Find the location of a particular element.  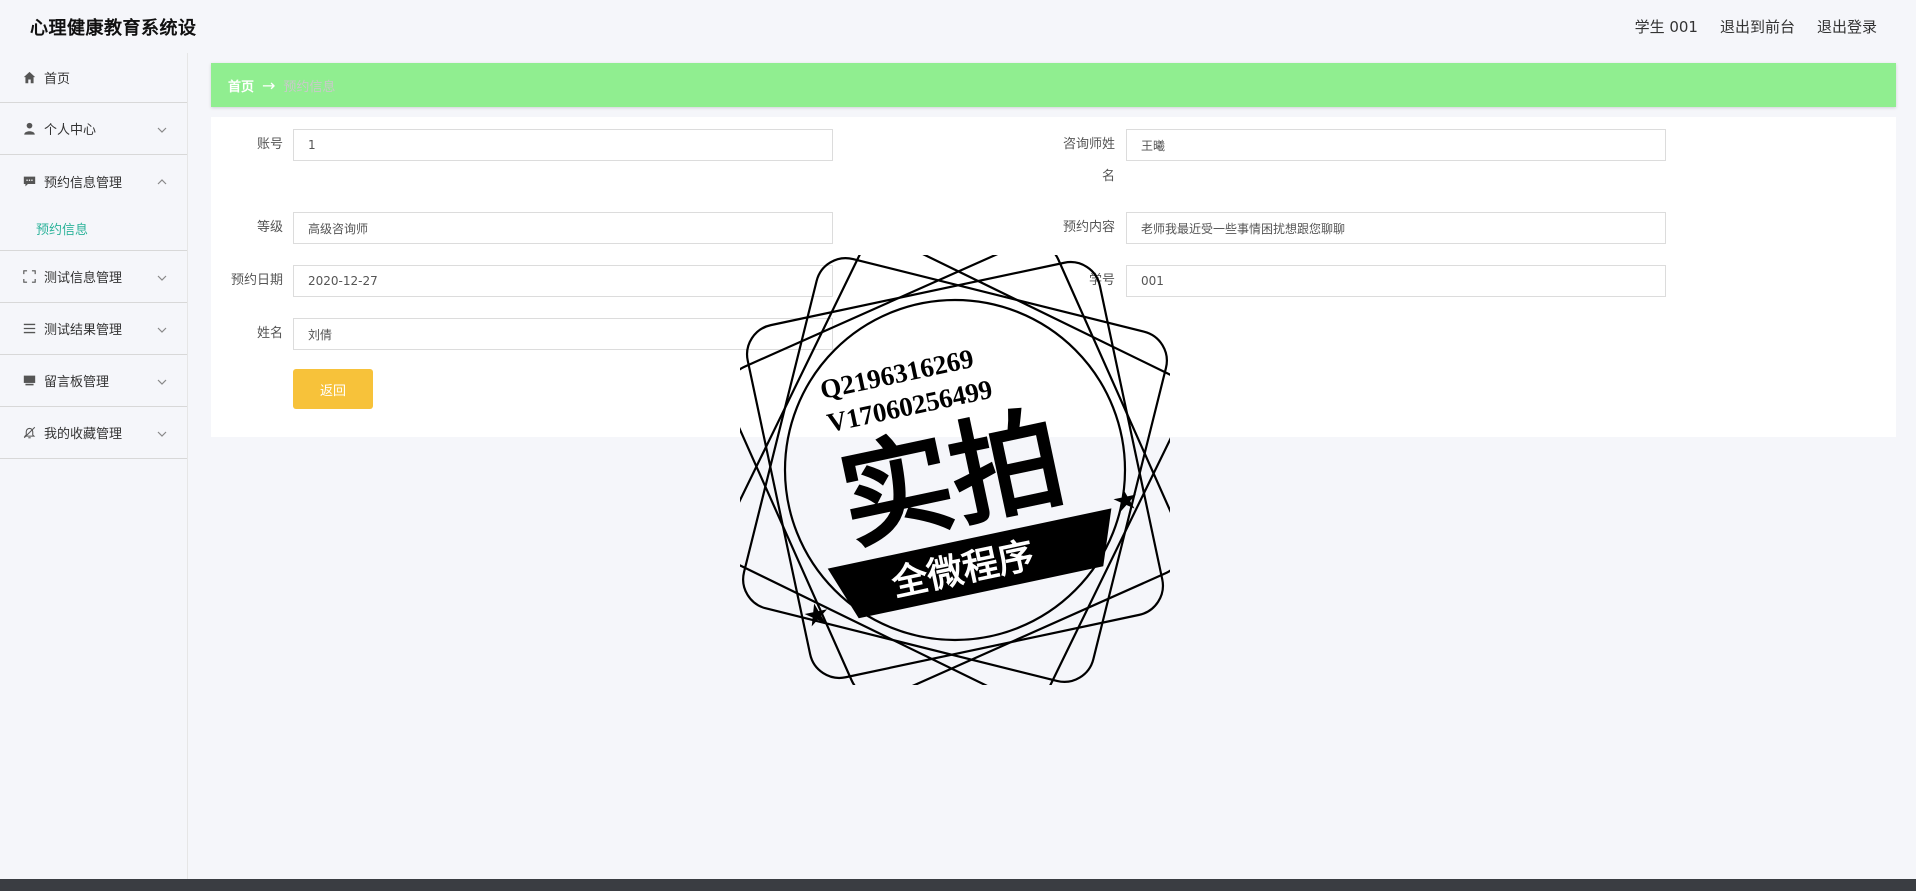

breadcrumb-current: 预约信息 is located at coordinates (309, 87).